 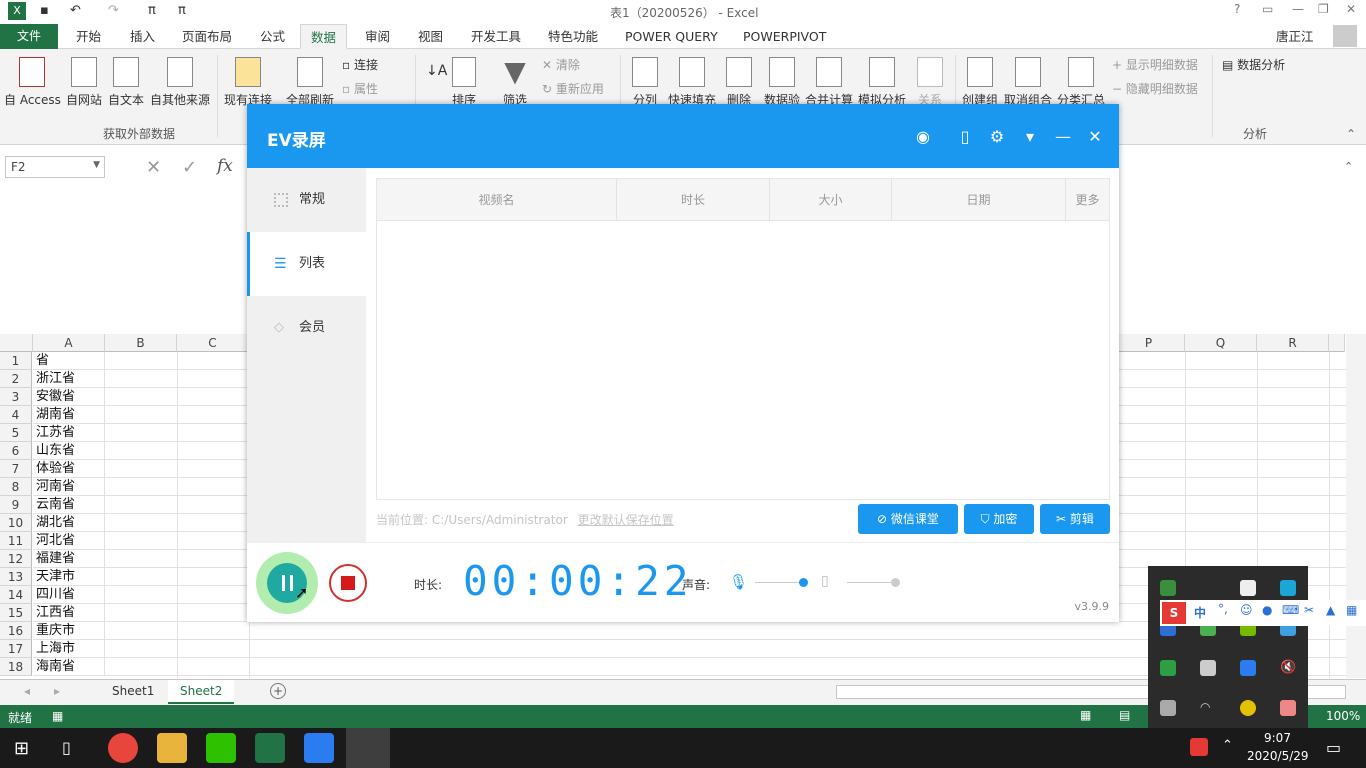 I want to click on tab-home: 开始, so click(x=88, y=36).